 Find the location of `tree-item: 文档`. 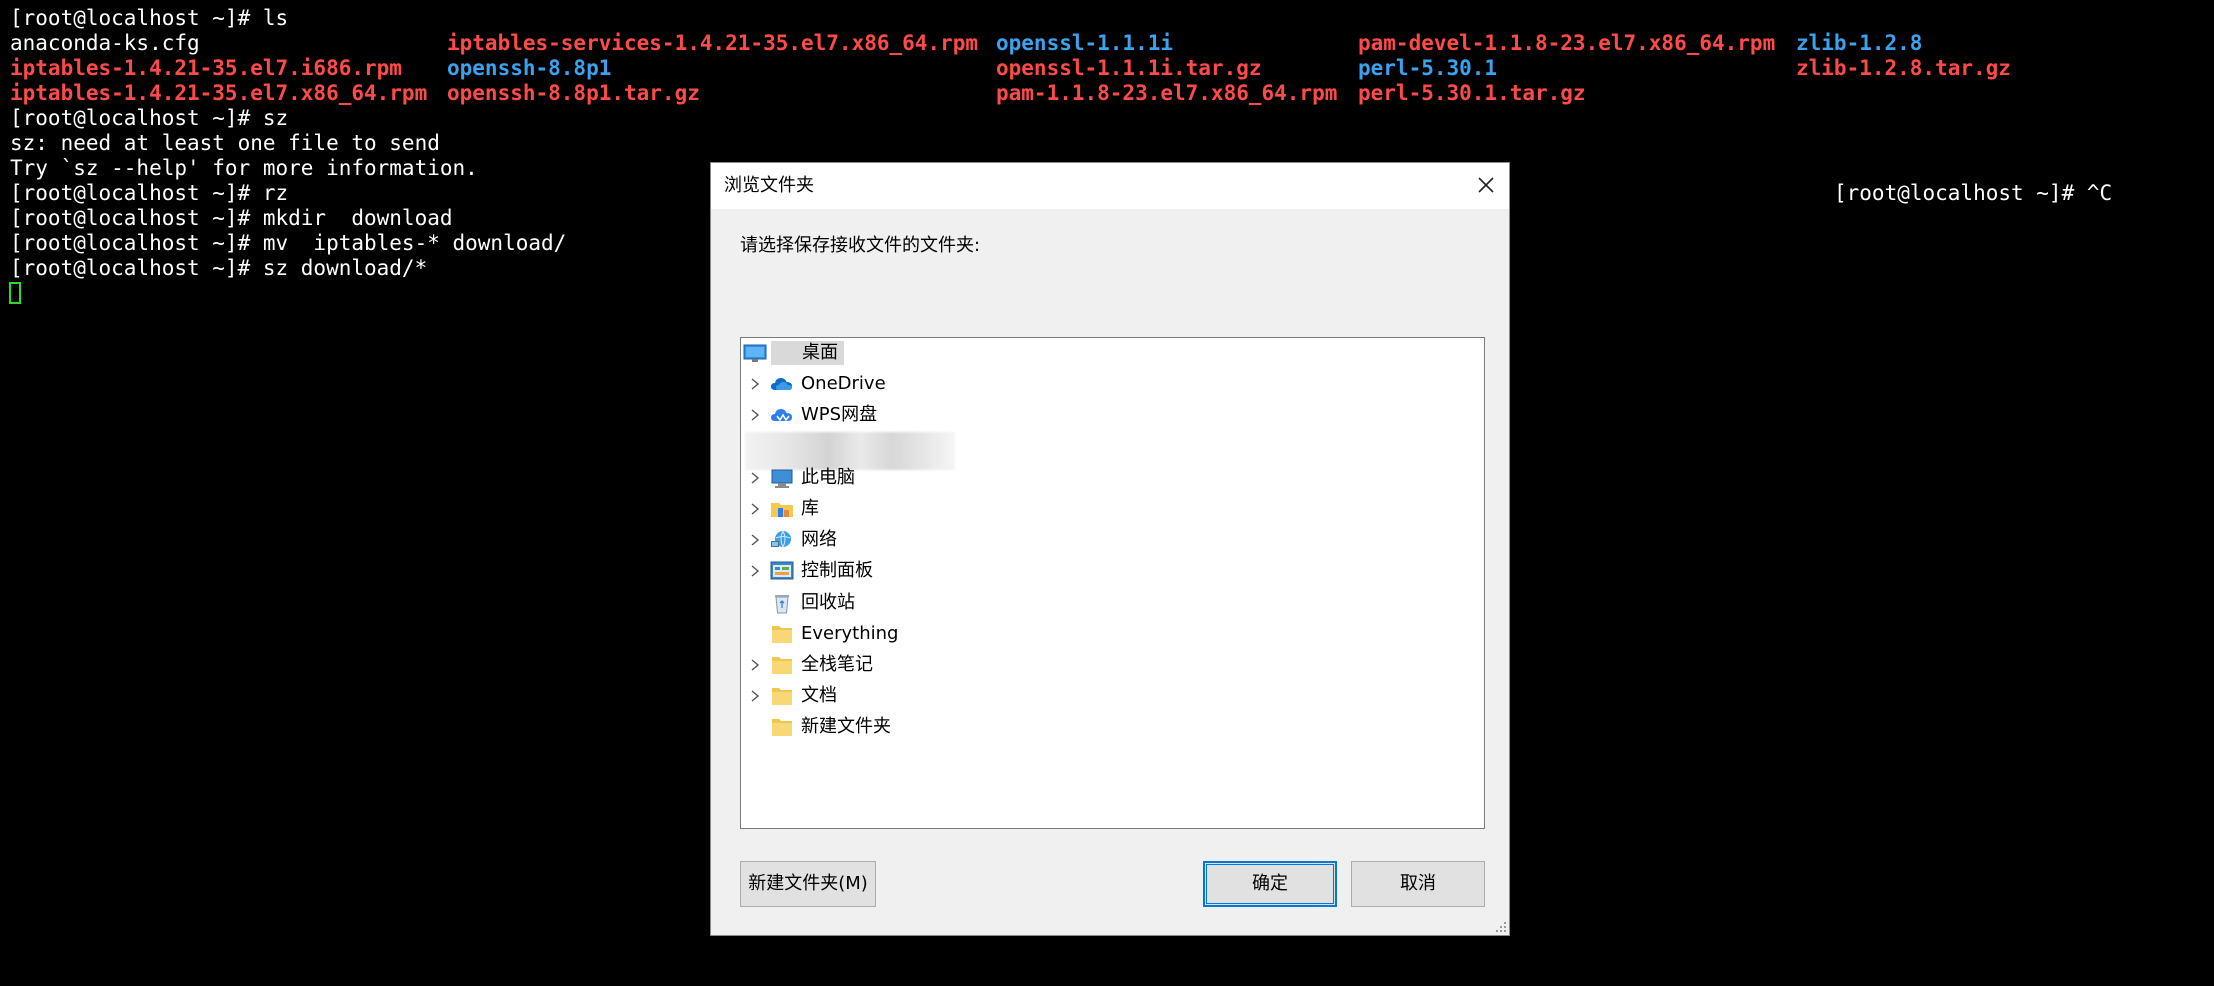

tree-item: 文档 is located at coordinates (1111, 696).